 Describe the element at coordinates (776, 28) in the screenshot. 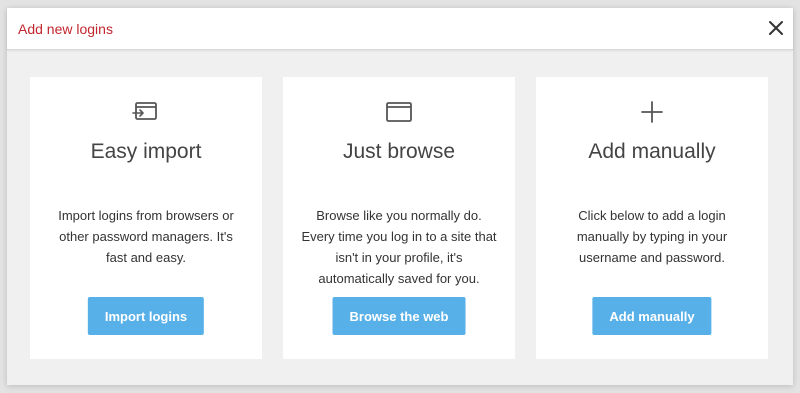

I see `close-icon` at that location.